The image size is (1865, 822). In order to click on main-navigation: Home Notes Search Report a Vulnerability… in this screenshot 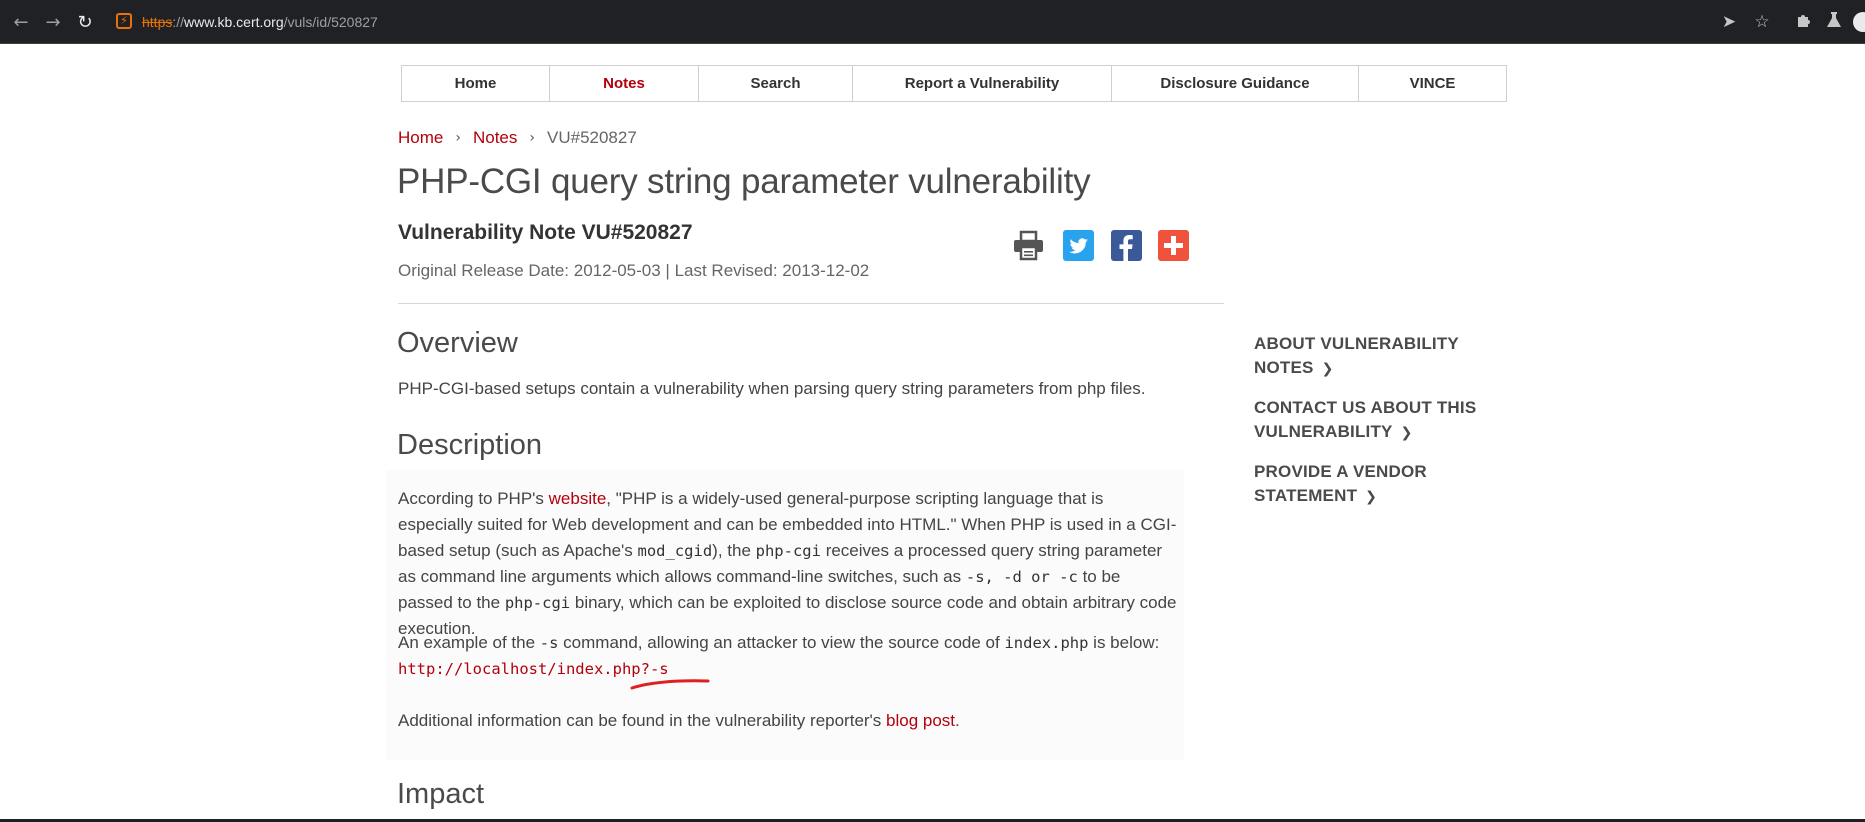, I will do `click(954, 83)`.